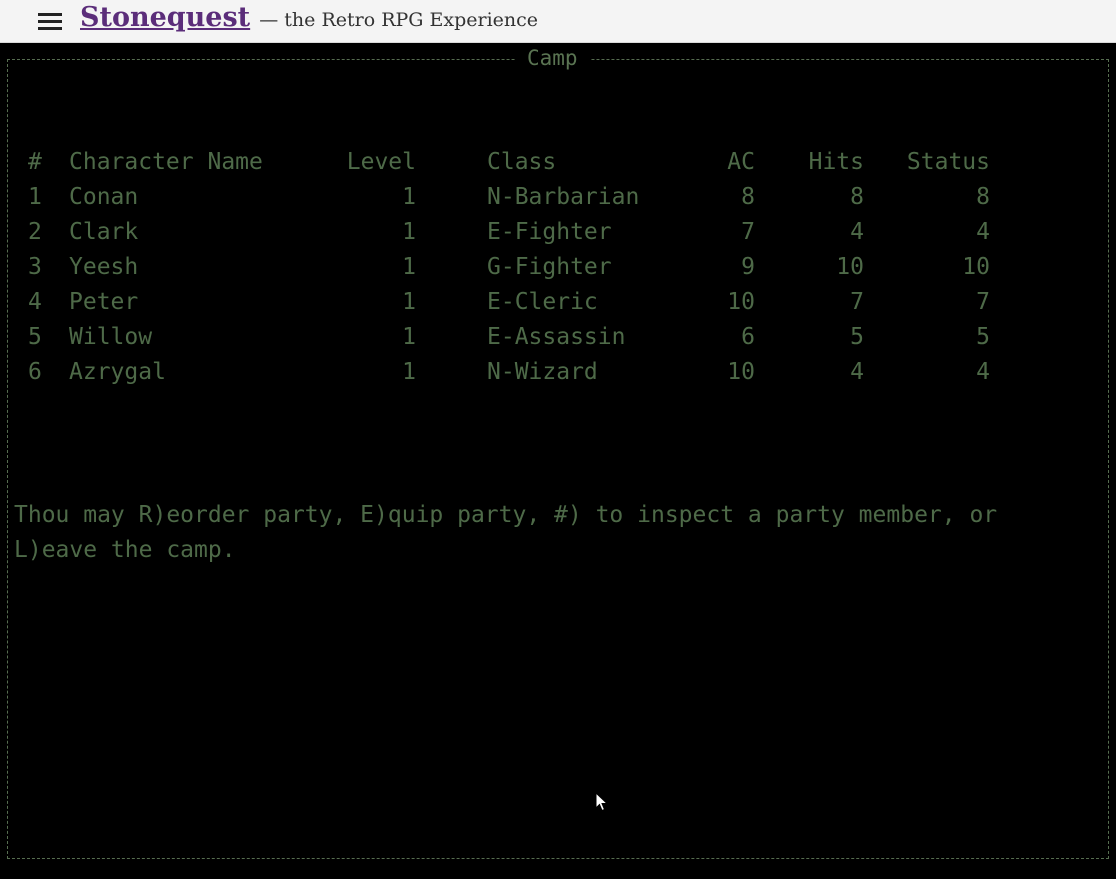 This screenshot has width=1116, height=879. What do you see at coordinates (409, 337) in the screenshot?
I see `party-row-5-level: 1` at bounding box center [409, 337].